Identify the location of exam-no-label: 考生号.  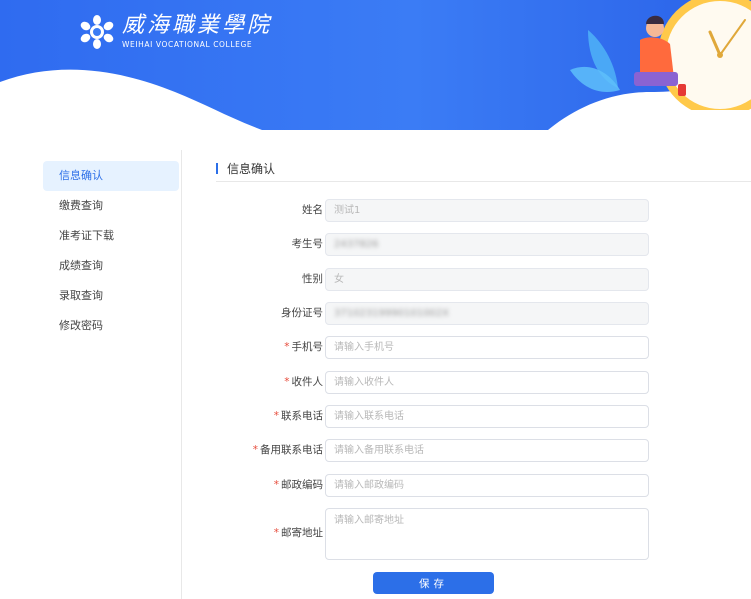
(307, 244).